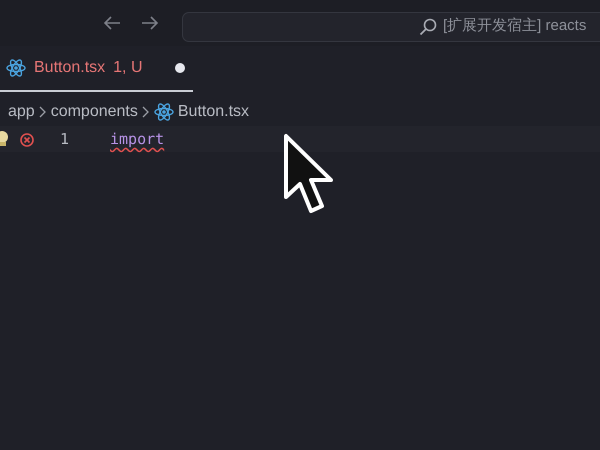  Describe the element at coordinates (96, 69) in the screenshot. I see `editor-tab: Button.tsx 1, U` at that location.